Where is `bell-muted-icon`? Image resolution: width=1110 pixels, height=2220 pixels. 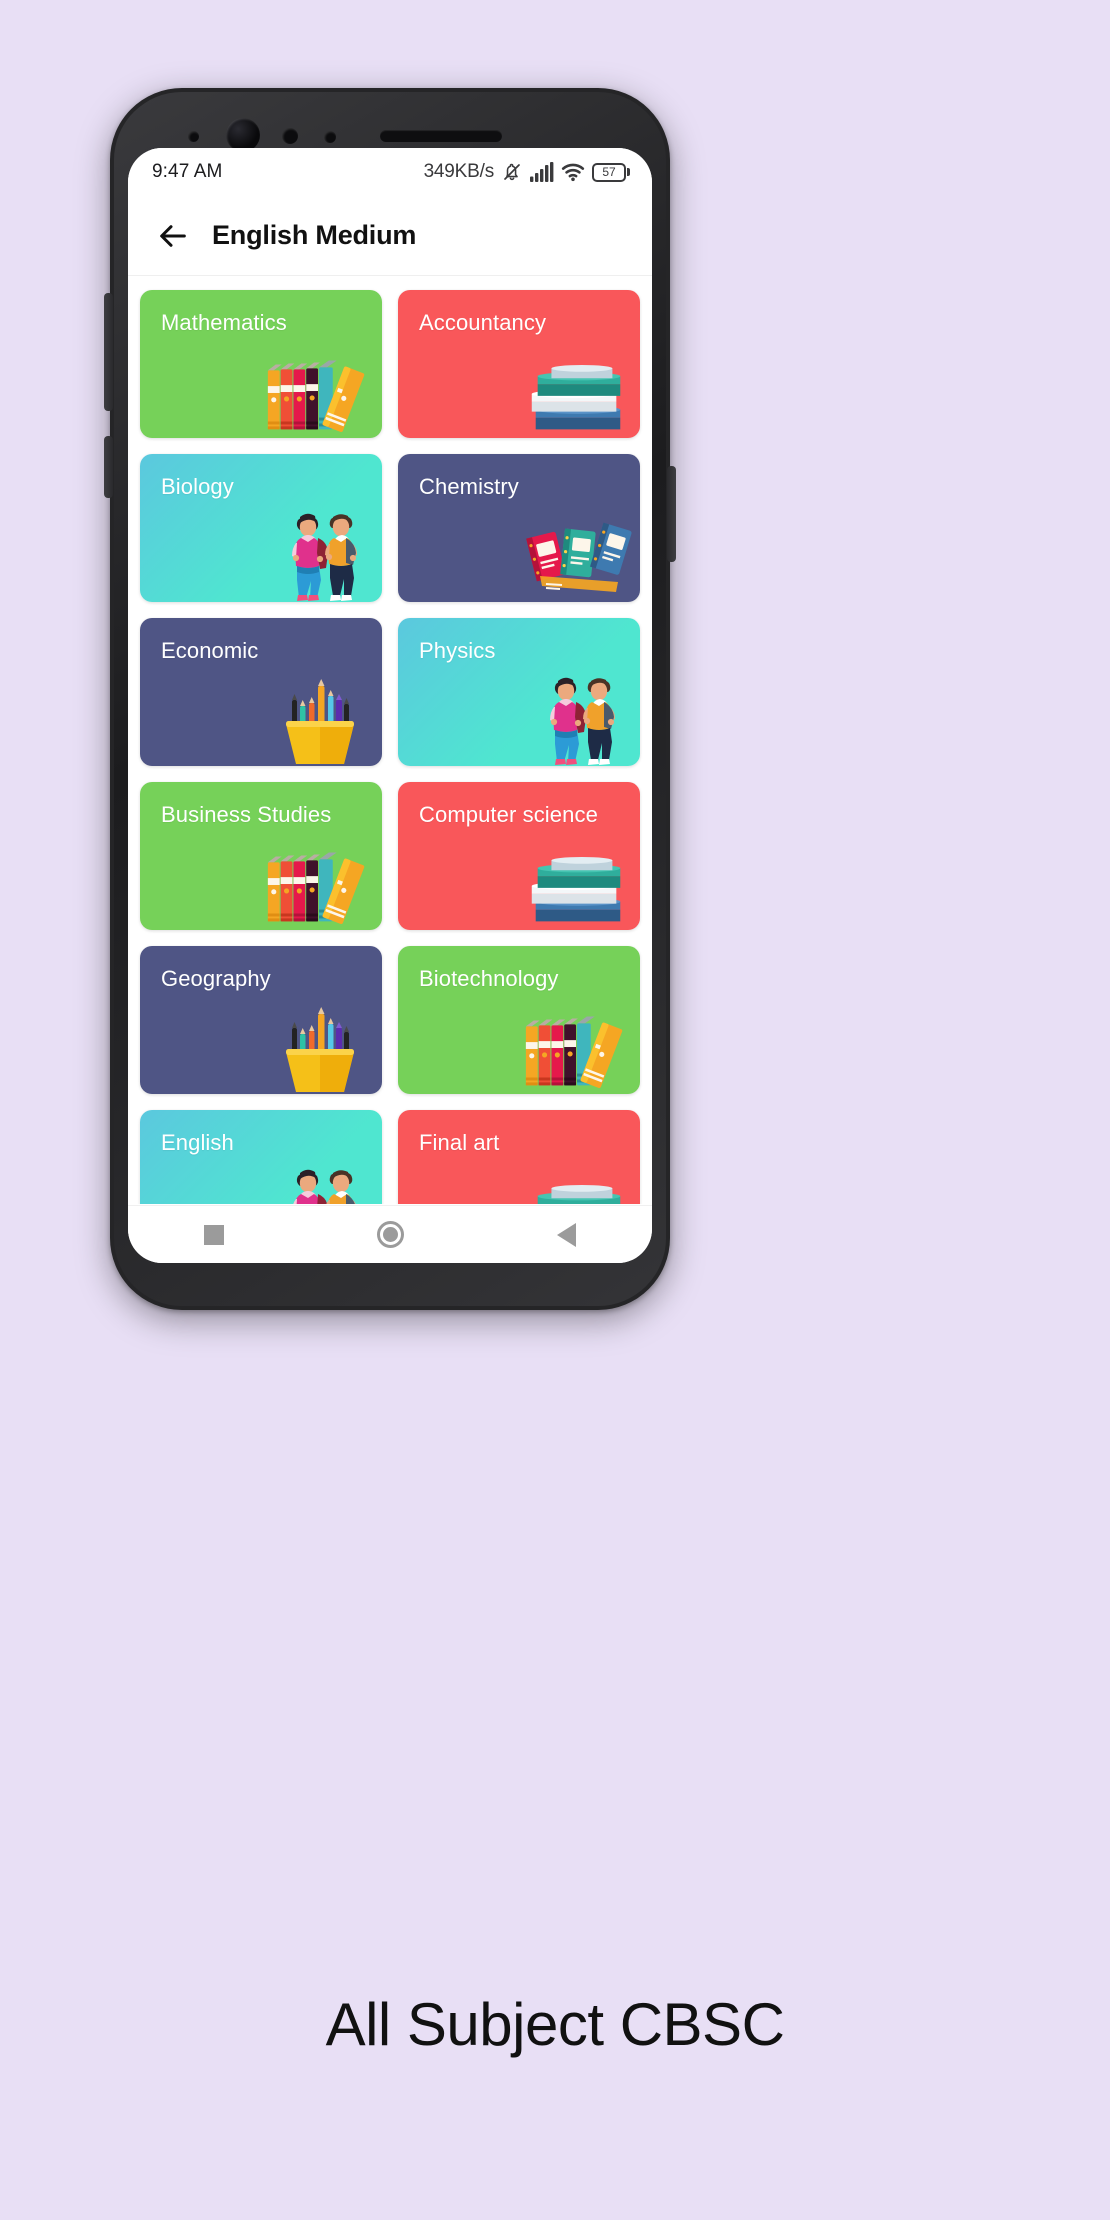
bell-muted-icon is located at coordinates (512, 172).